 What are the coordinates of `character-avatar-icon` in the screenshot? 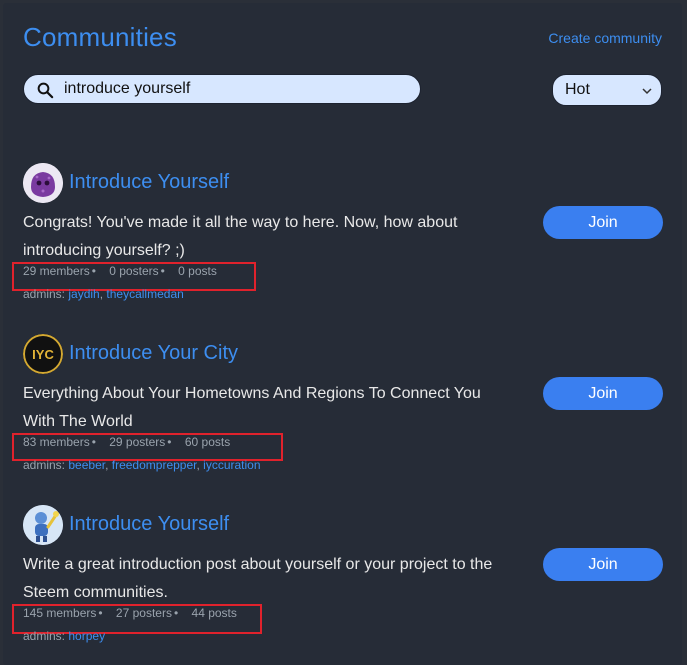 It's located at (43, 525).